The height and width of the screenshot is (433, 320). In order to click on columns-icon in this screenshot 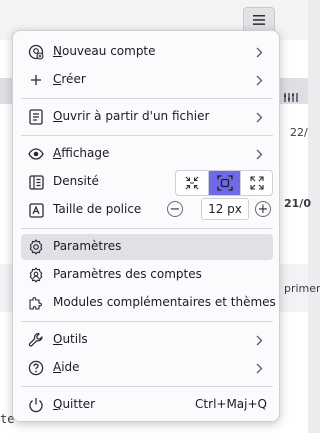, I will do `click(291, 97)`.